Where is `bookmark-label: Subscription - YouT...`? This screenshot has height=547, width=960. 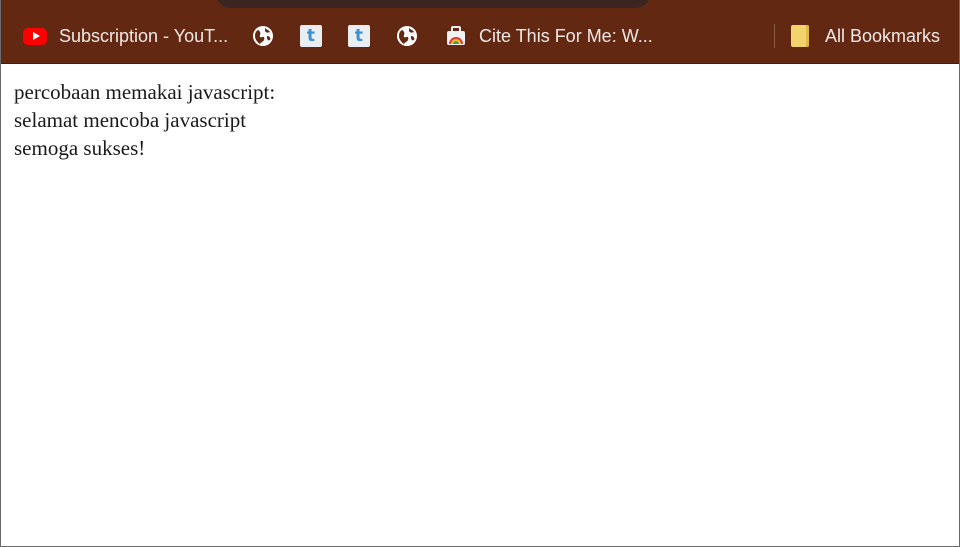 bookmark-label: Subscription - YouT... is located at coordinates (144, 35).